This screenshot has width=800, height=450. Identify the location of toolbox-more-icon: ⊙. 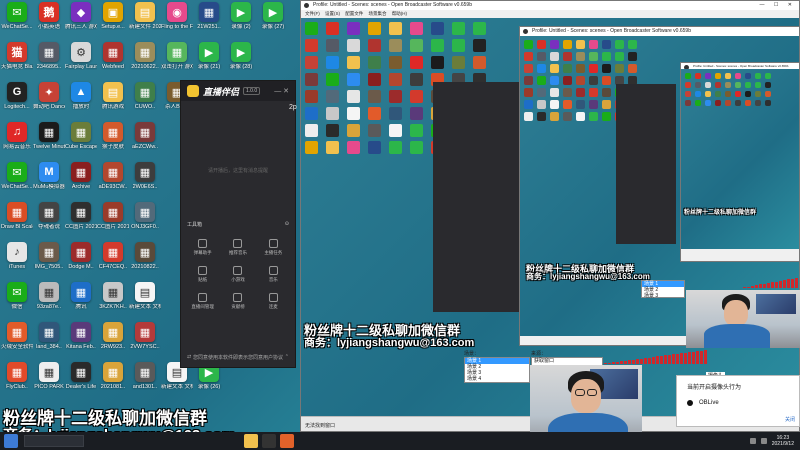
(287, 224).